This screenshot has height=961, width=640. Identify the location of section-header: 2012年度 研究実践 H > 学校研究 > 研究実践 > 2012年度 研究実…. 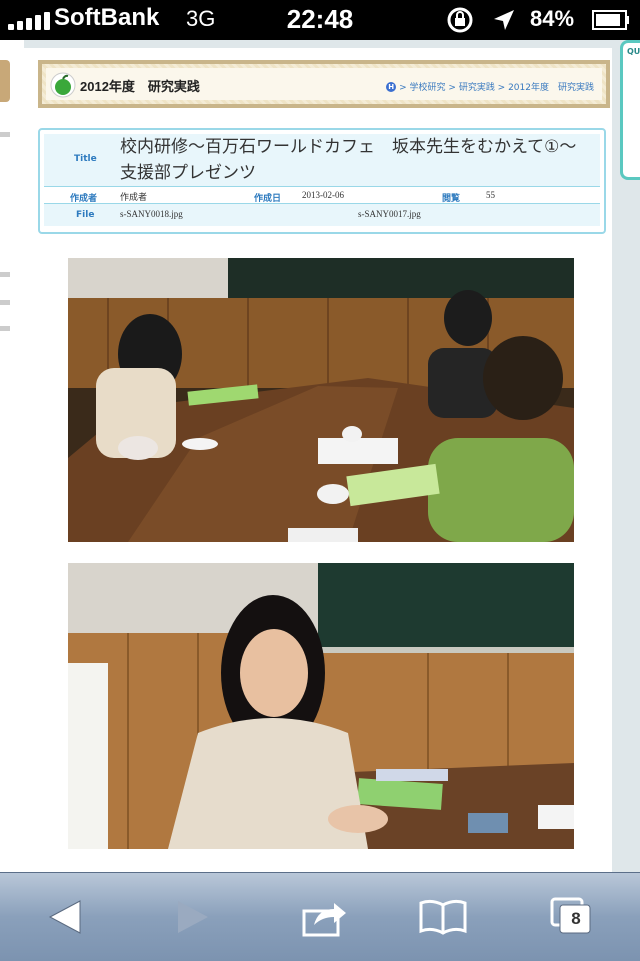
(324, 84).